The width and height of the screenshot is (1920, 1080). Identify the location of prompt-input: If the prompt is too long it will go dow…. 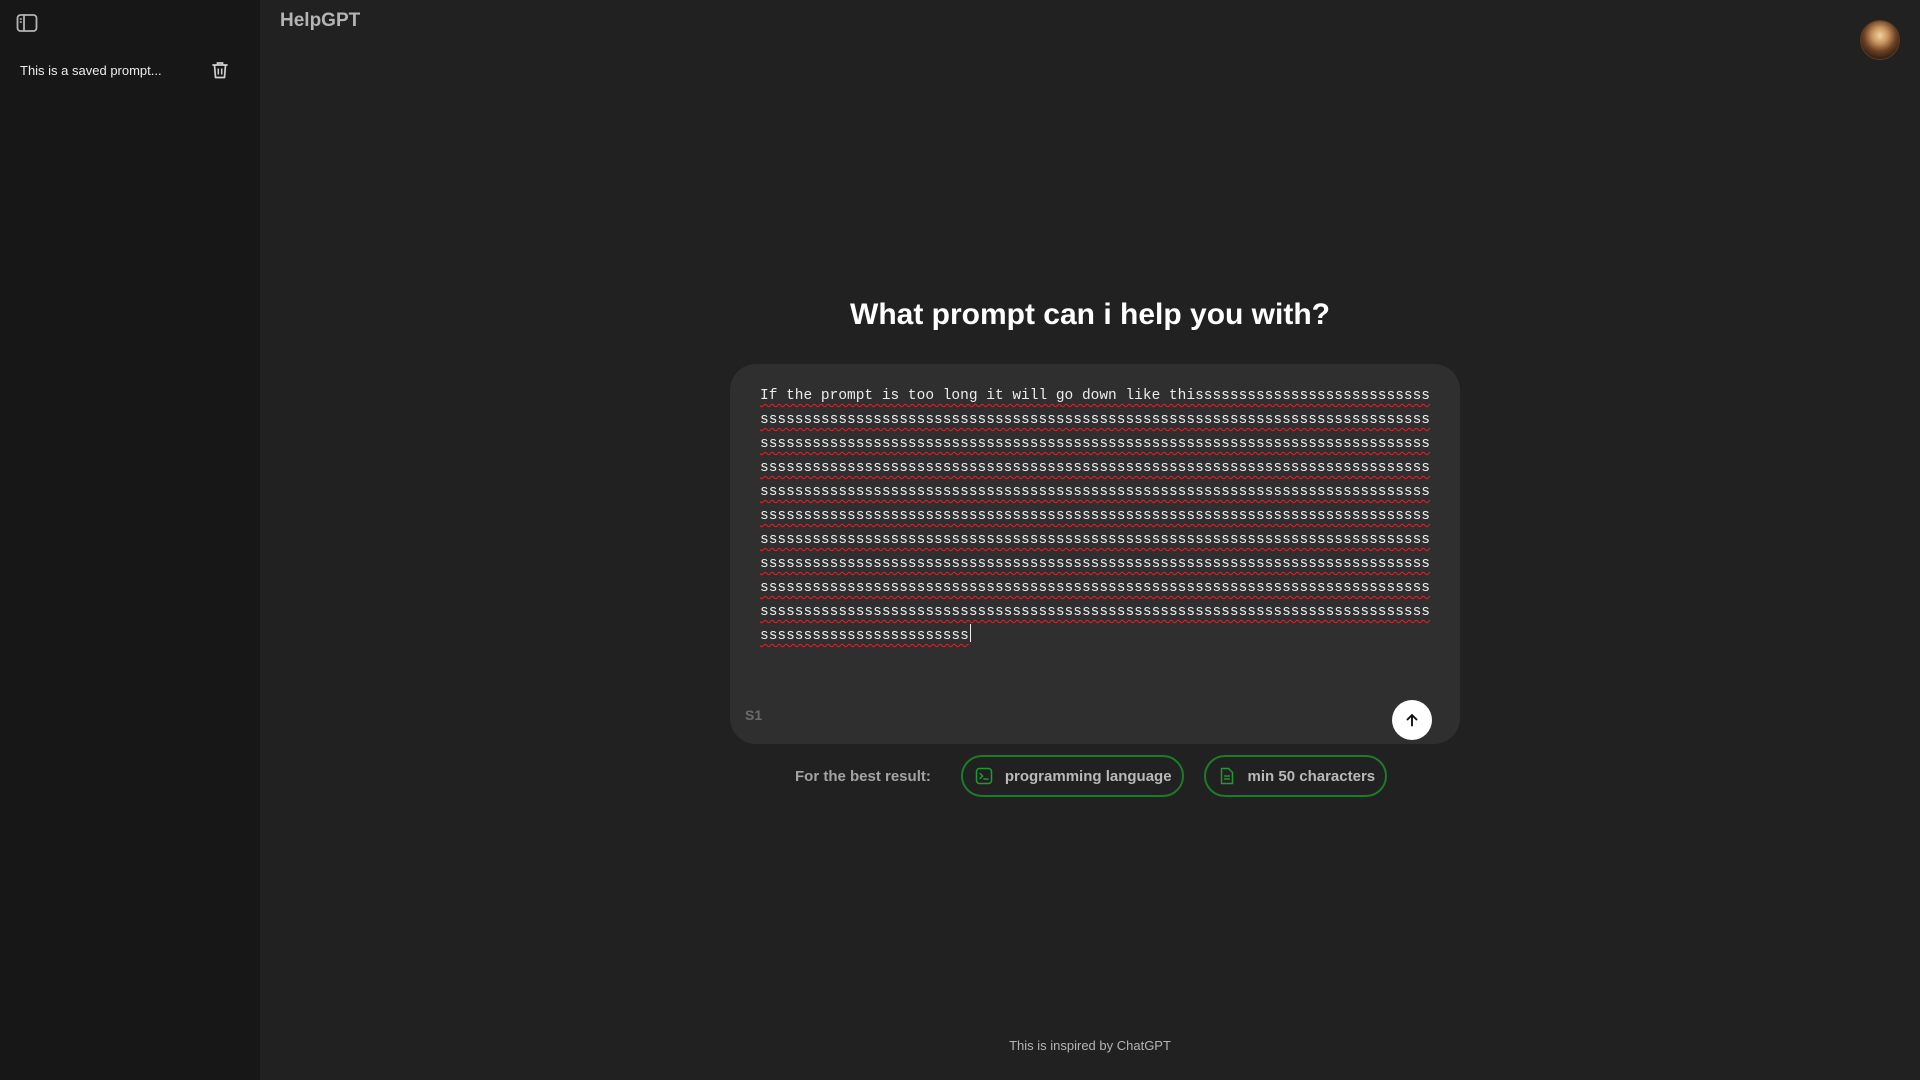
(1096, 539).